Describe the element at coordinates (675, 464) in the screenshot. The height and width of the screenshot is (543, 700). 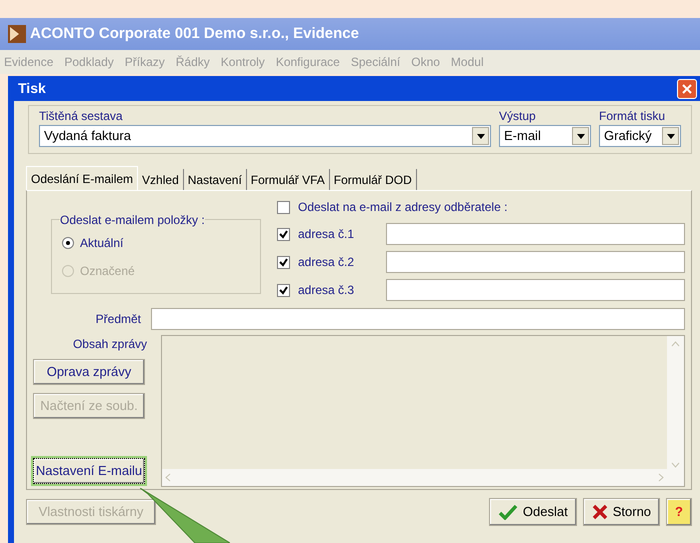
I see `scroll-down-icon` at that location.